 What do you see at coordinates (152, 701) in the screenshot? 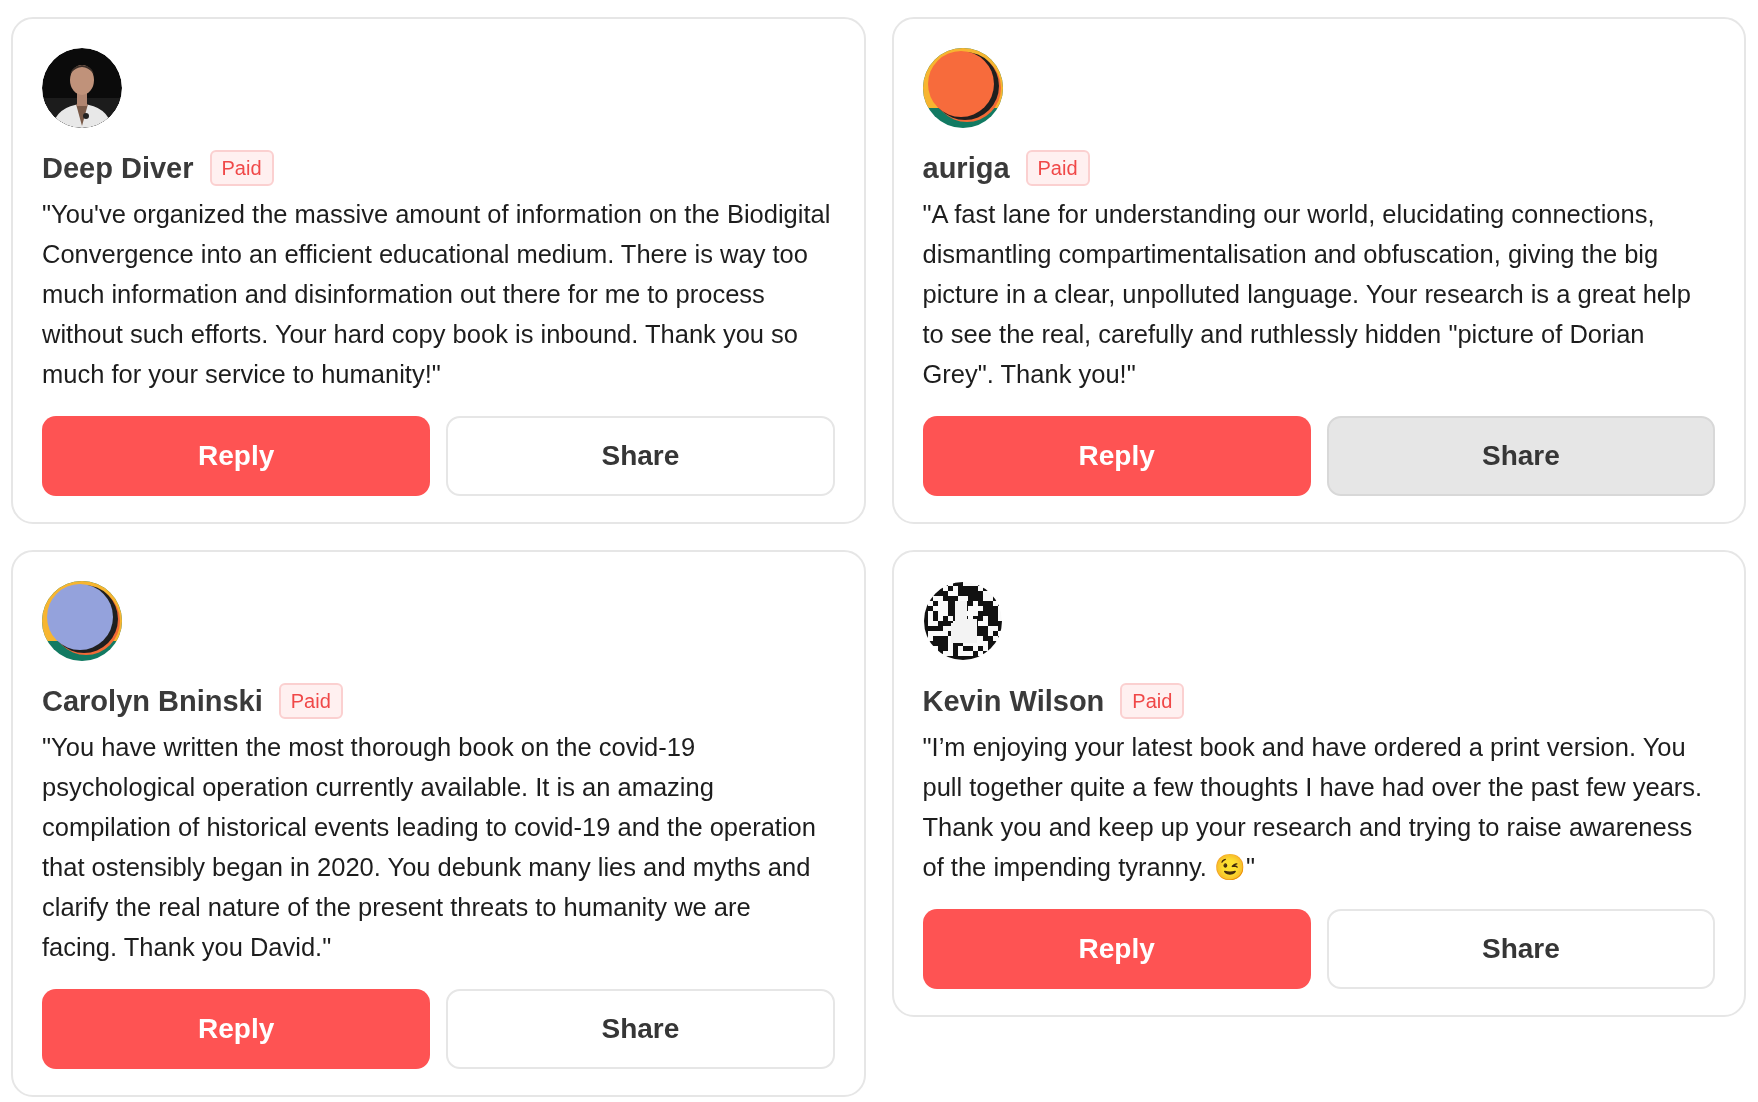
I see `reviewer-name: Carolyn Bninski` at bounding box center [152, 701].